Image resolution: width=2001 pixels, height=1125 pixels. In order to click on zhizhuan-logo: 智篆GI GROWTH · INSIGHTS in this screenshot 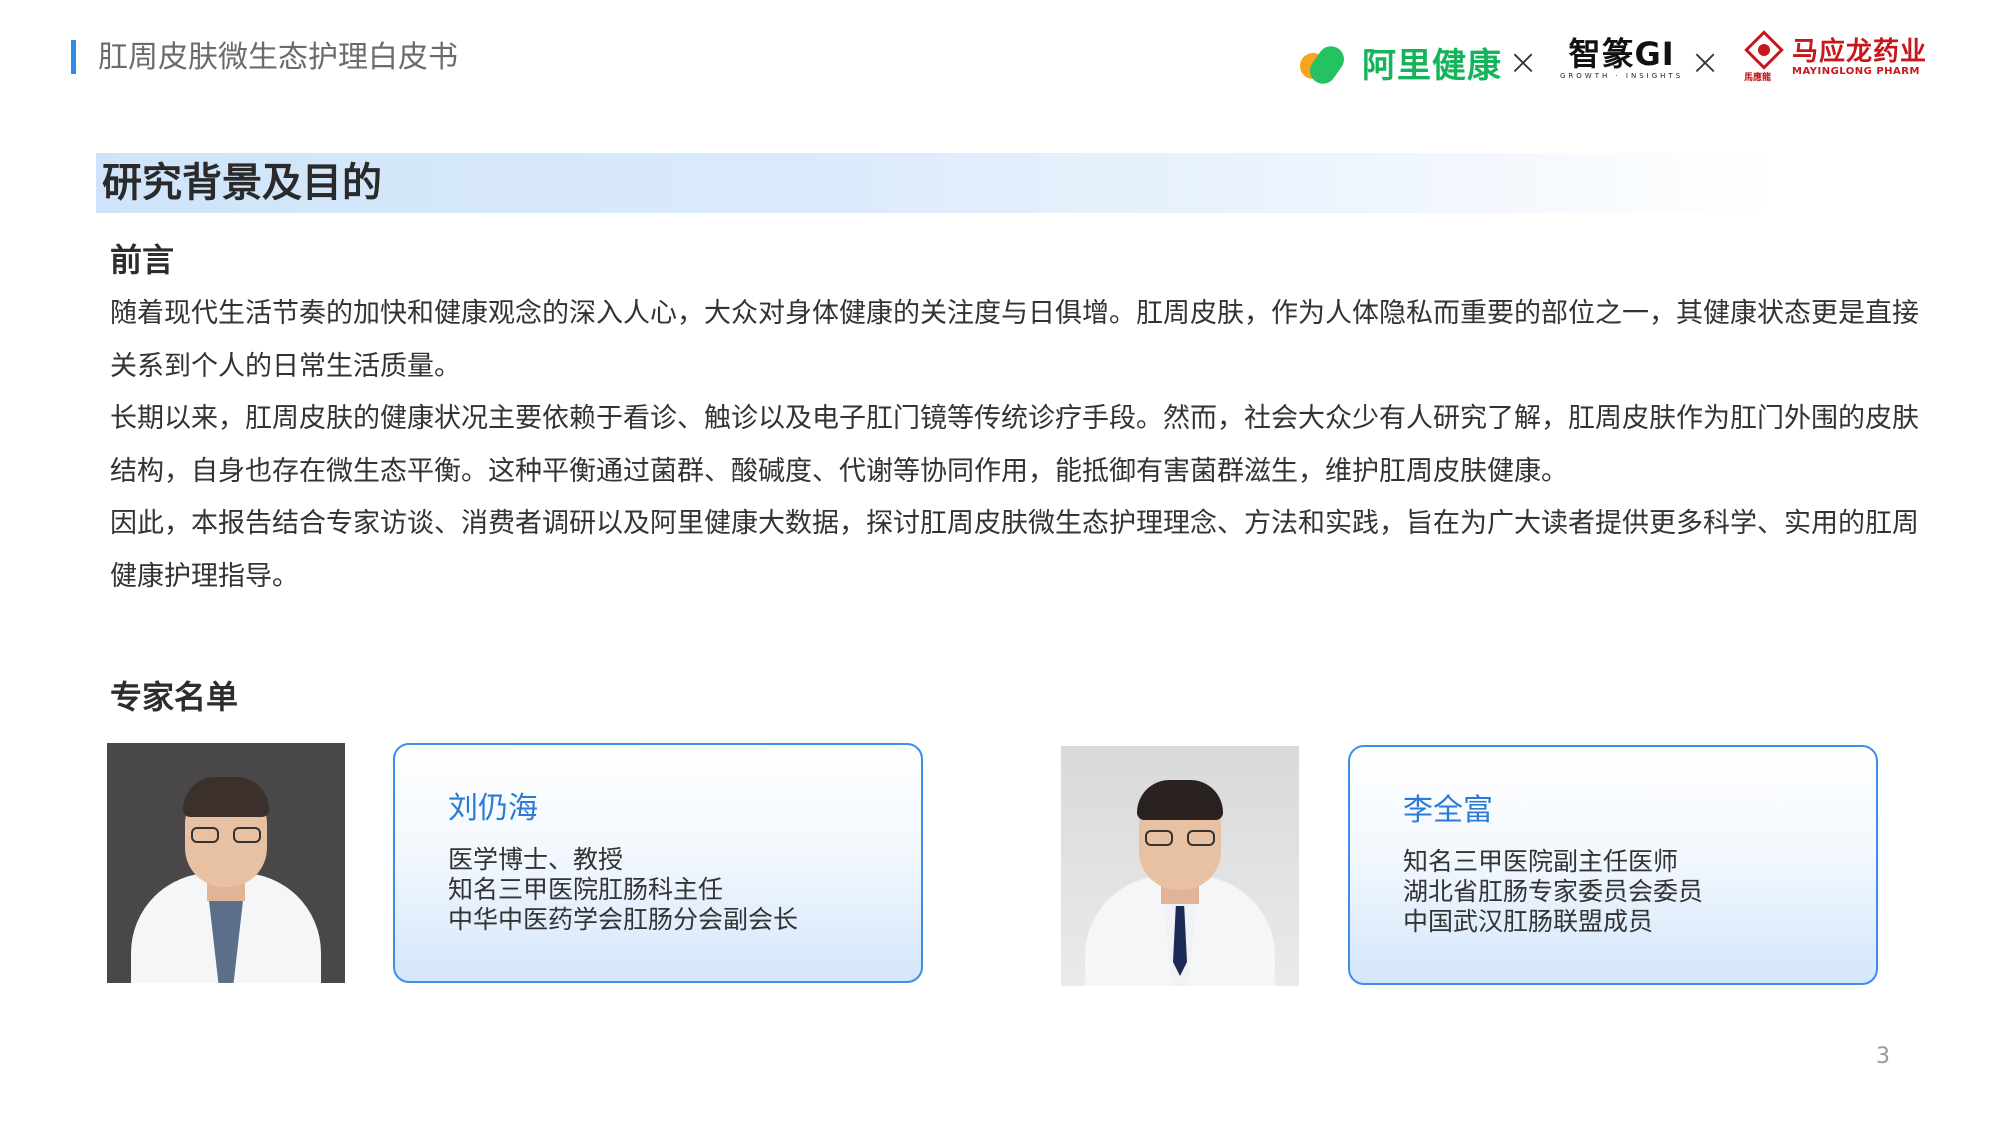, I will do `click(1621, 58)`.